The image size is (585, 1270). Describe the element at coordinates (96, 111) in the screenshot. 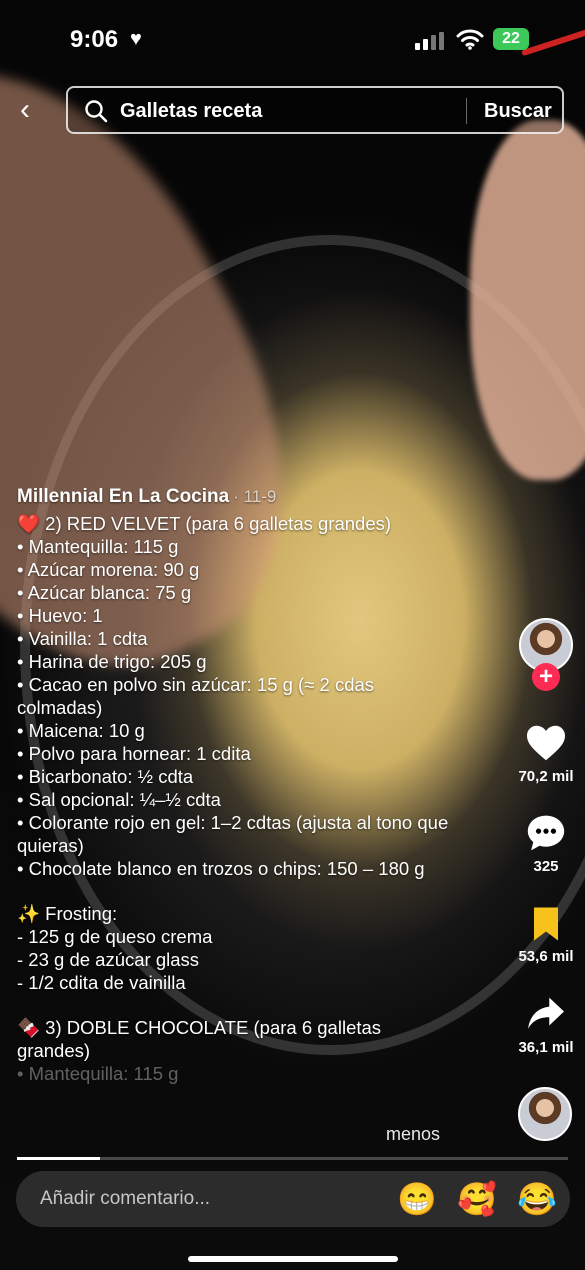

I see `search-icon` at that location.